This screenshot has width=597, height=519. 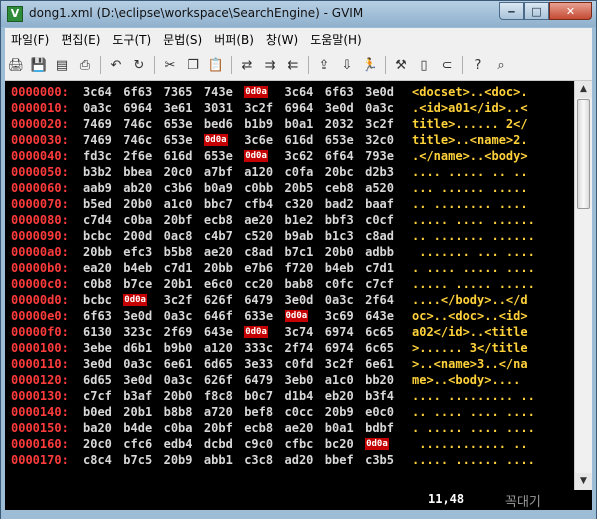 I want to click on hex-word: c0cf, so click(x=379, y=220).